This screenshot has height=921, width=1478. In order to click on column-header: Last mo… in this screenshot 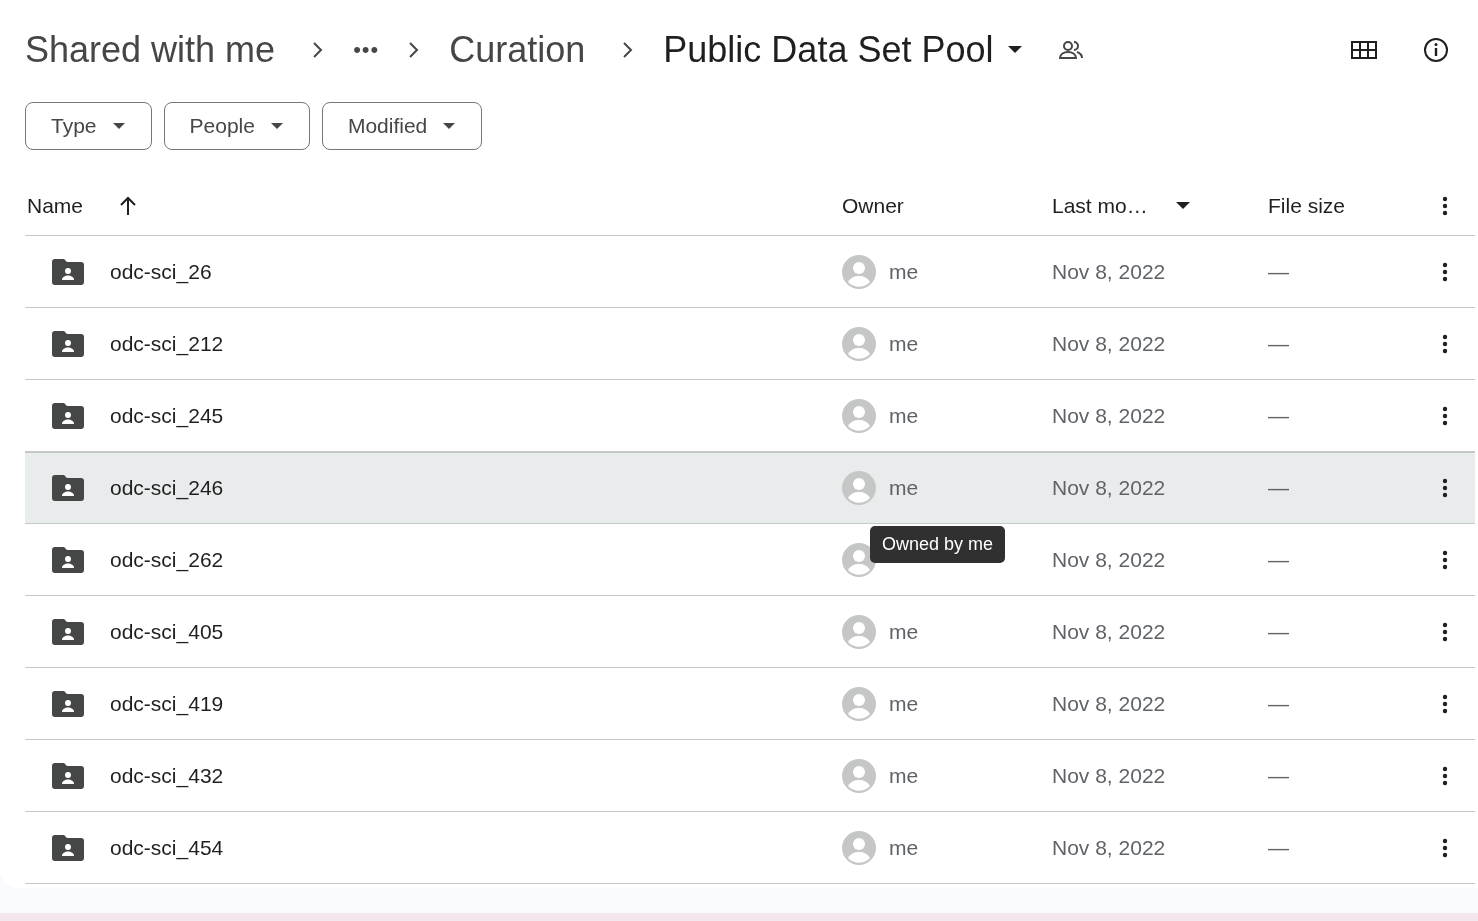, I will do `click(1100, 206)`.